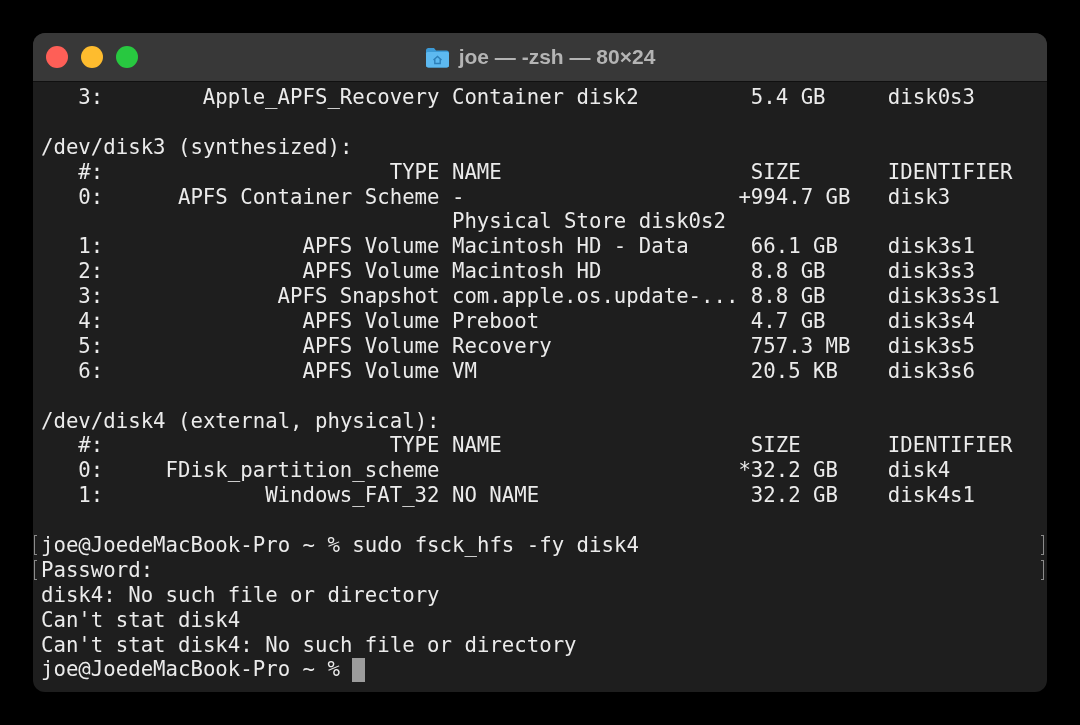 This screenshot has width=1080, height=725. I want to click on partition-type: APFS Snapshot, so click(358, 296).